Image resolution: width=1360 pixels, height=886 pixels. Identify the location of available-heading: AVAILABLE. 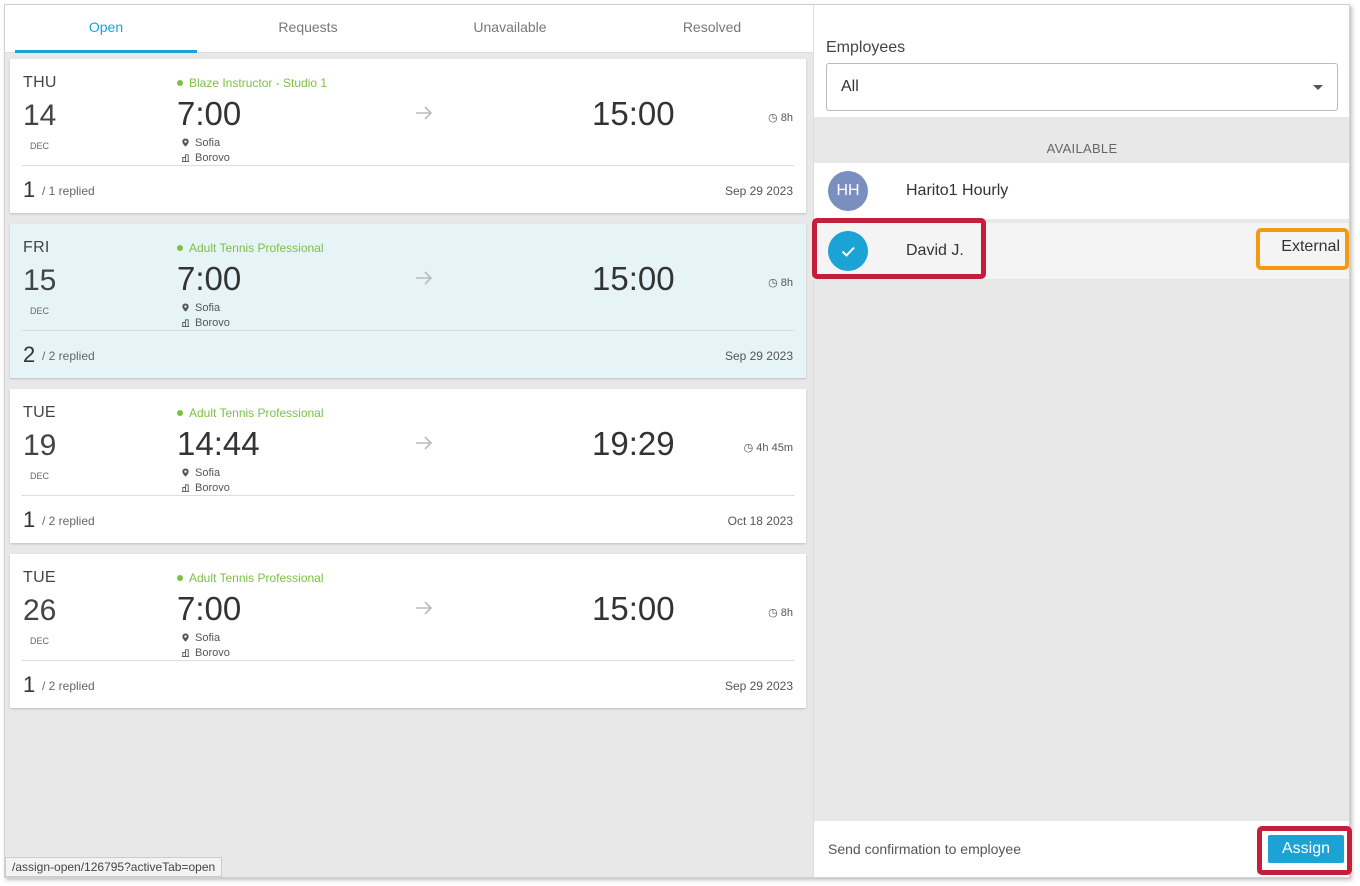
(1082, 148).